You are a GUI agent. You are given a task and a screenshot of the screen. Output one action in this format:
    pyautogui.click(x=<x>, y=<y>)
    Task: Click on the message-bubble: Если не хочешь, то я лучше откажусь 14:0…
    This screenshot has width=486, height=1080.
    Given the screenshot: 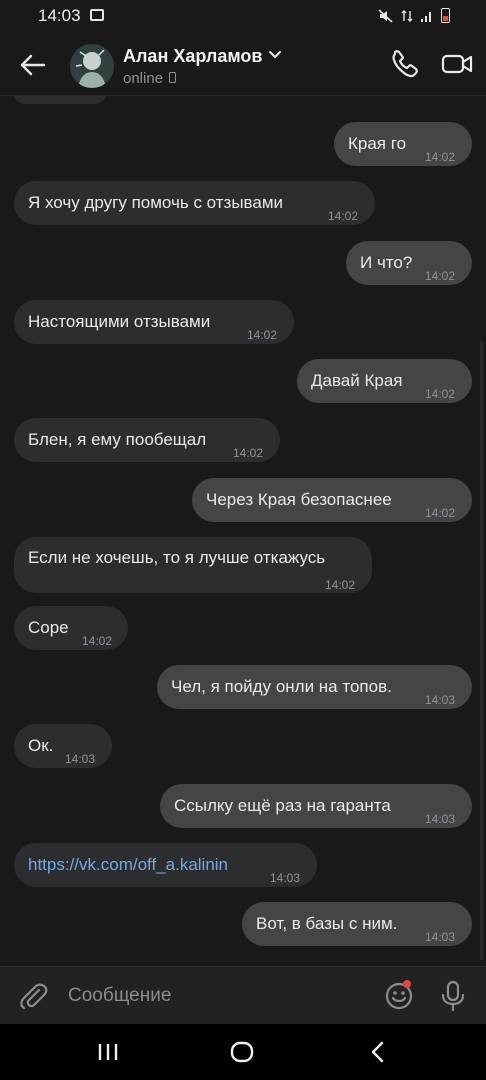 What is the action you would take?
    pyautogui.click(x=193, y=565)
    